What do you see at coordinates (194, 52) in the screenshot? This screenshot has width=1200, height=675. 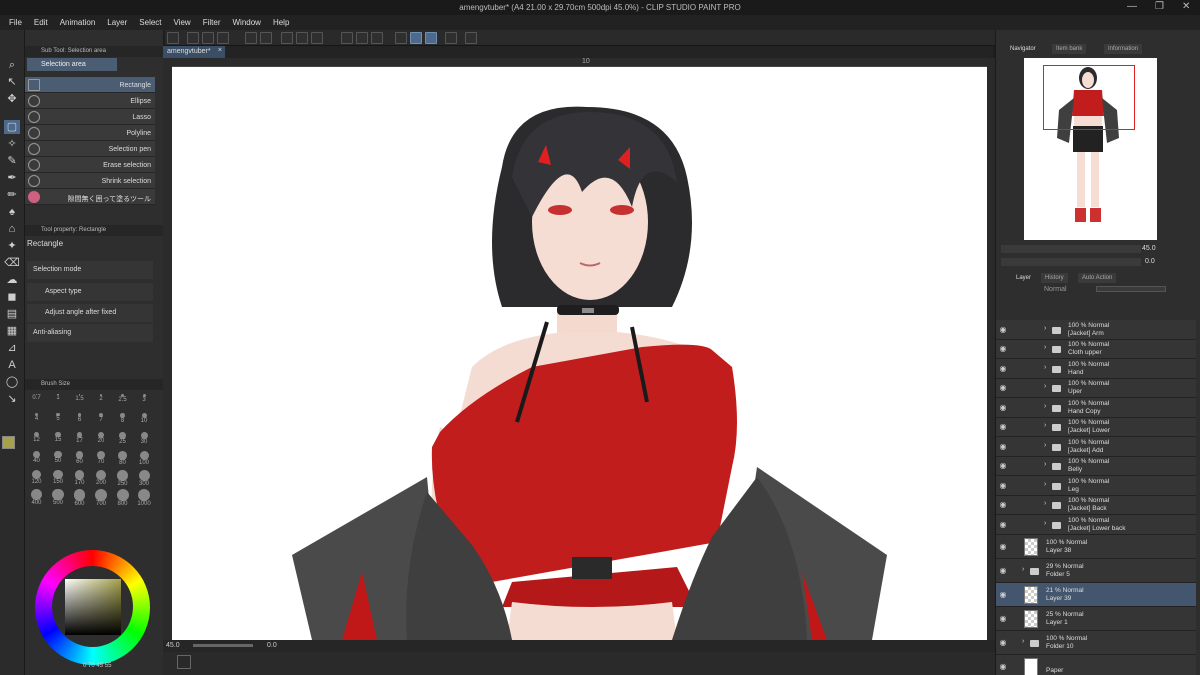 I see `document-tab: amengvtuber* ×` at bounding box center [194, 52].